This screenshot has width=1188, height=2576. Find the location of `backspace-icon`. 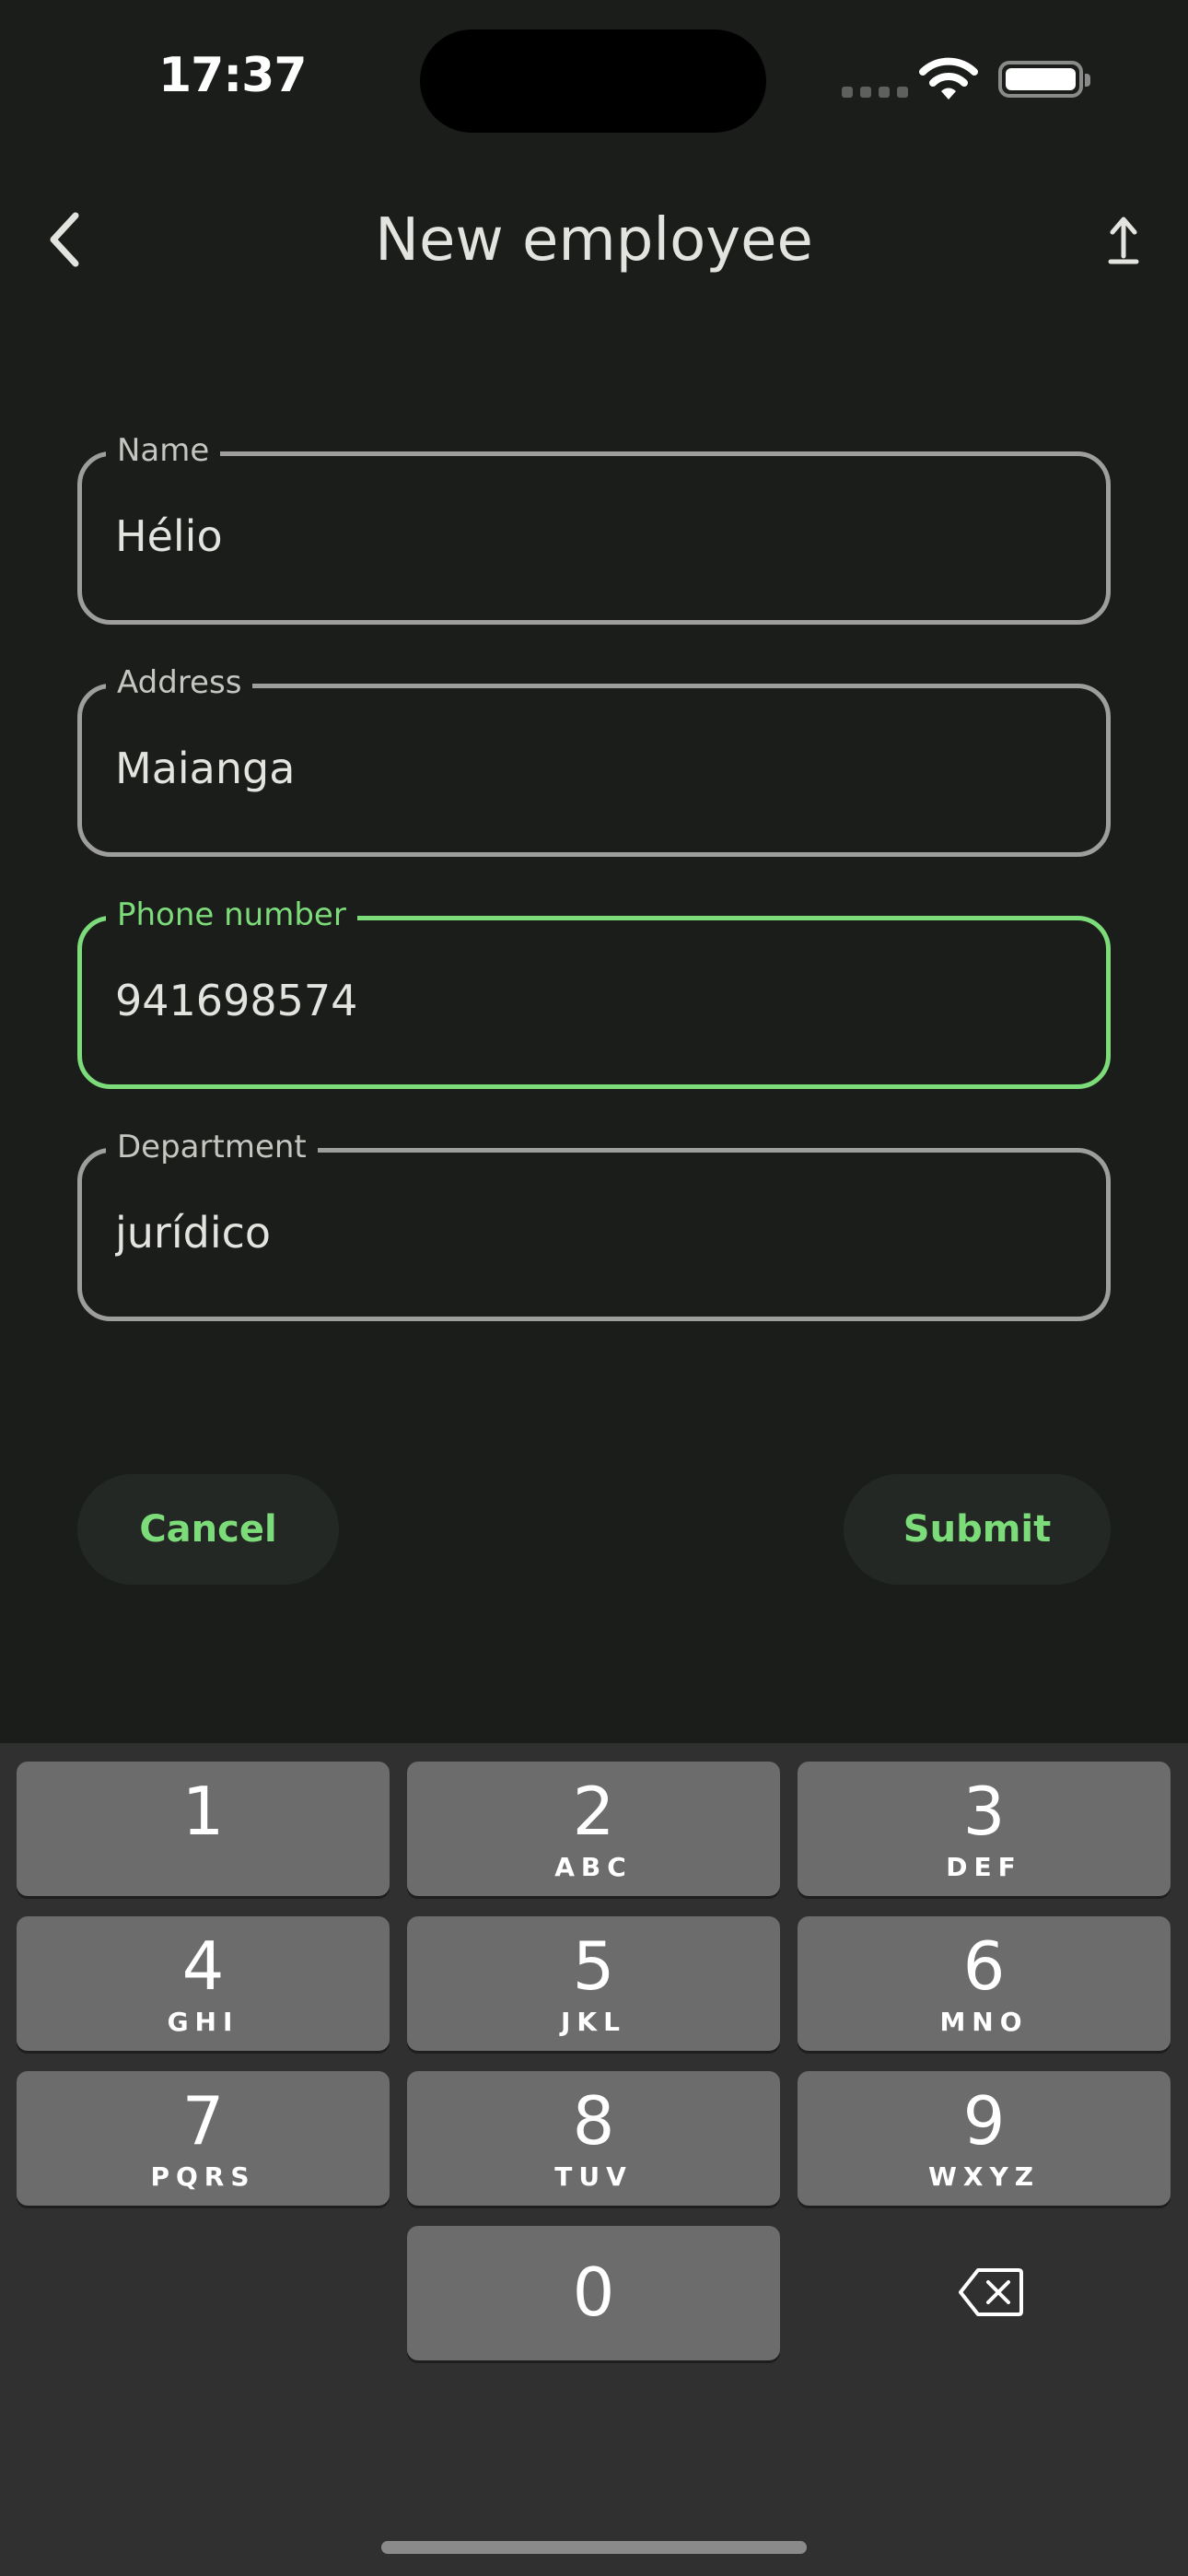

backspace-icon is located at coordinates (991, 2292).